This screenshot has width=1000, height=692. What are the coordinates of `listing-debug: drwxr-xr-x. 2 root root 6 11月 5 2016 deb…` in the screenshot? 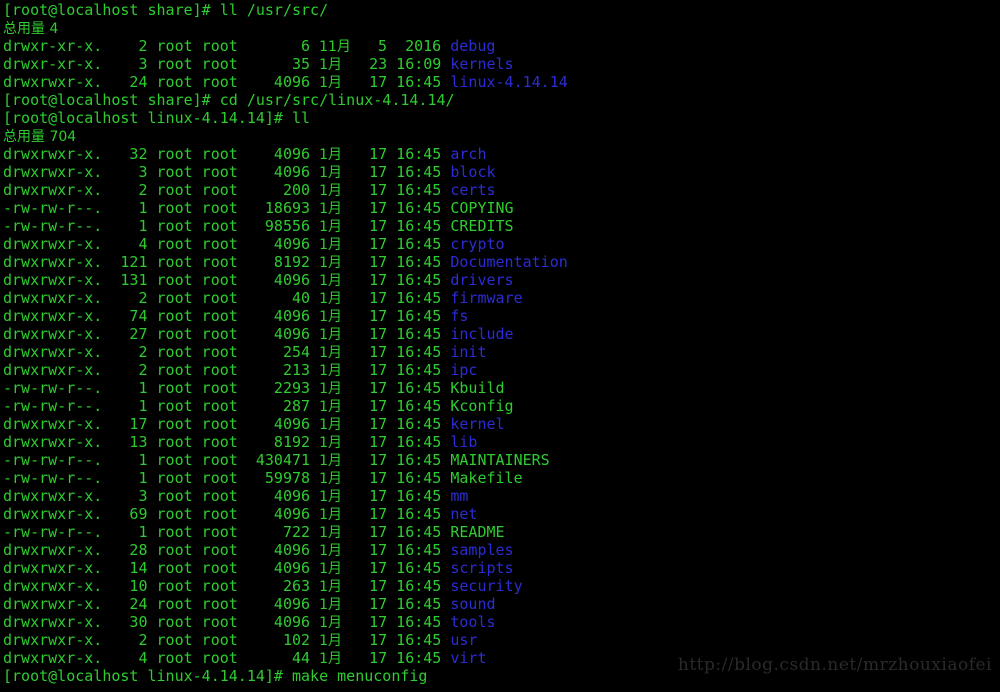 It's located at (500, 46).